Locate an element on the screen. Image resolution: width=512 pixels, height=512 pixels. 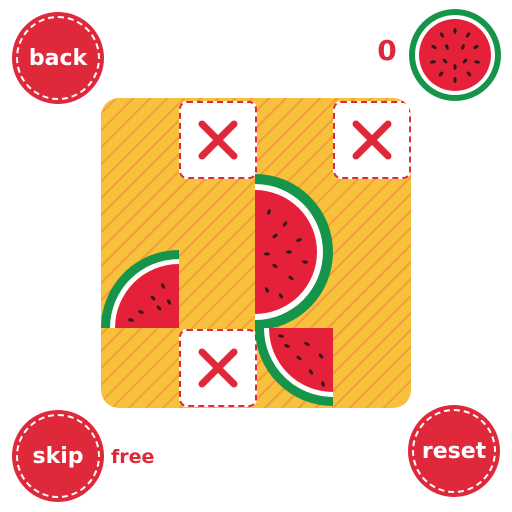
watermelon-icon is located at coordinates (455, 55).